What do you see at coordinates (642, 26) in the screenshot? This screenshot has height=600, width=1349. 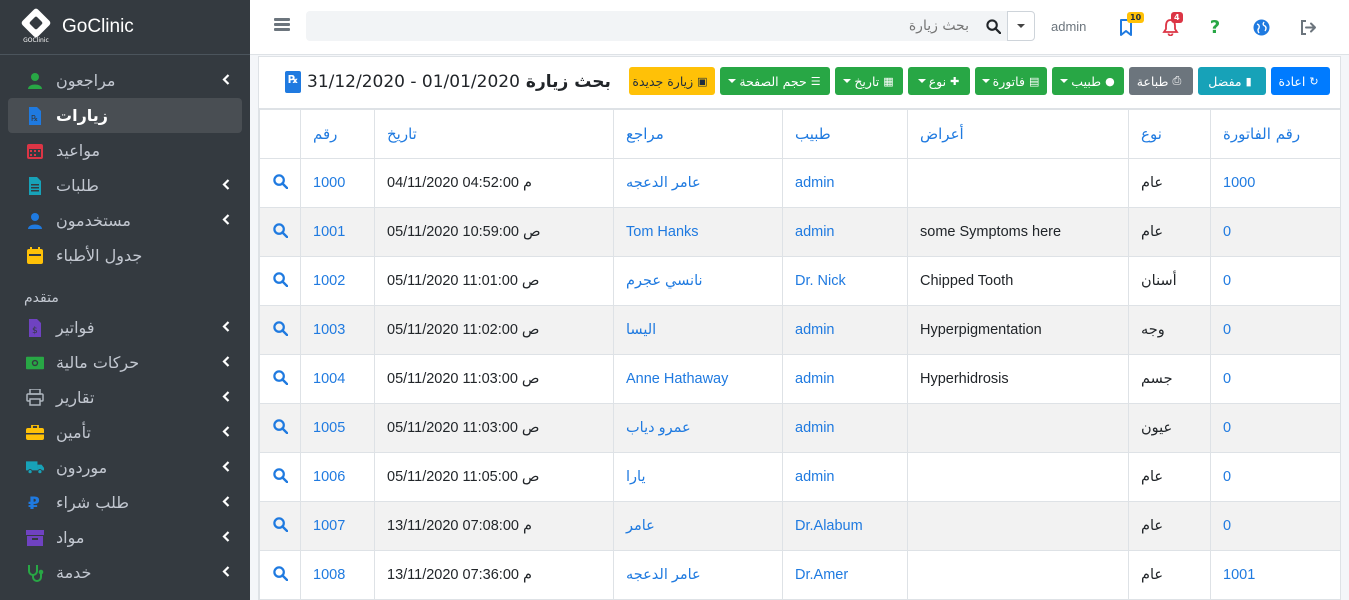 I see `search-input` at bounding box center [642, 26].